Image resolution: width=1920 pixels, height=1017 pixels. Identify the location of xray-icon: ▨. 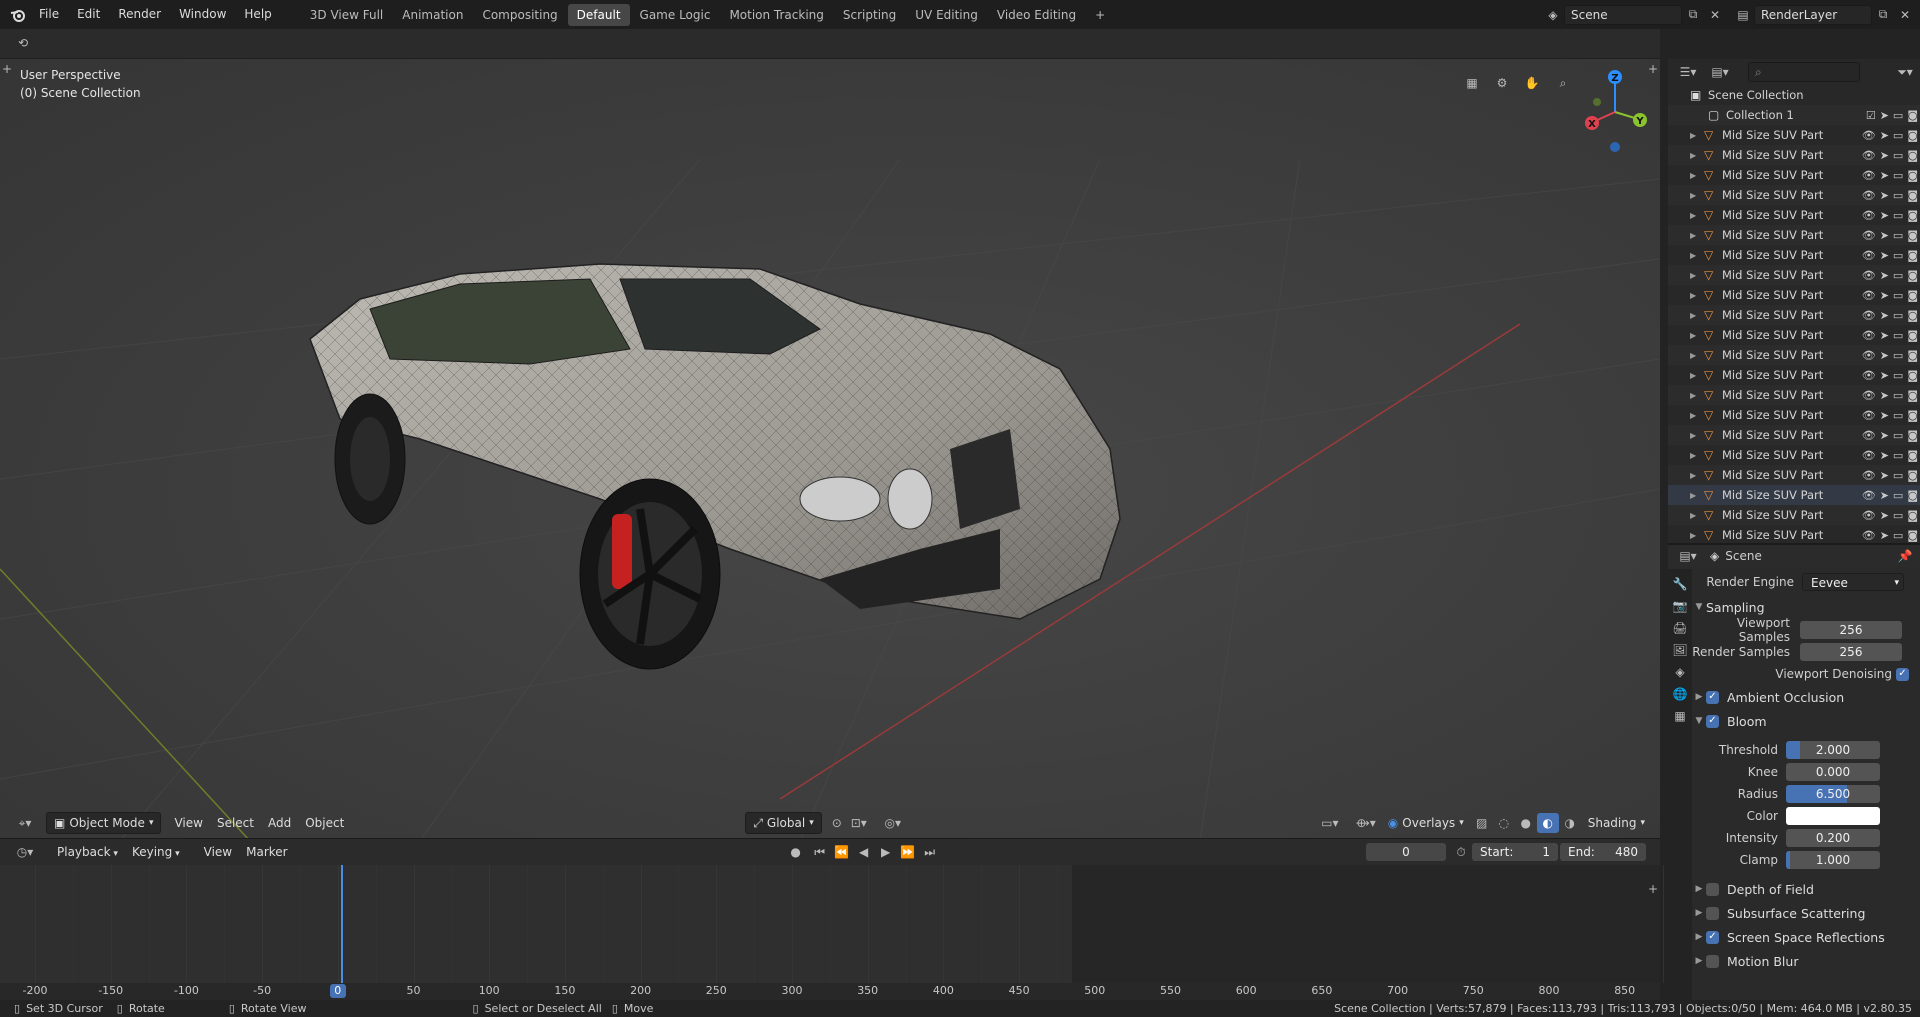
(1482, 823).